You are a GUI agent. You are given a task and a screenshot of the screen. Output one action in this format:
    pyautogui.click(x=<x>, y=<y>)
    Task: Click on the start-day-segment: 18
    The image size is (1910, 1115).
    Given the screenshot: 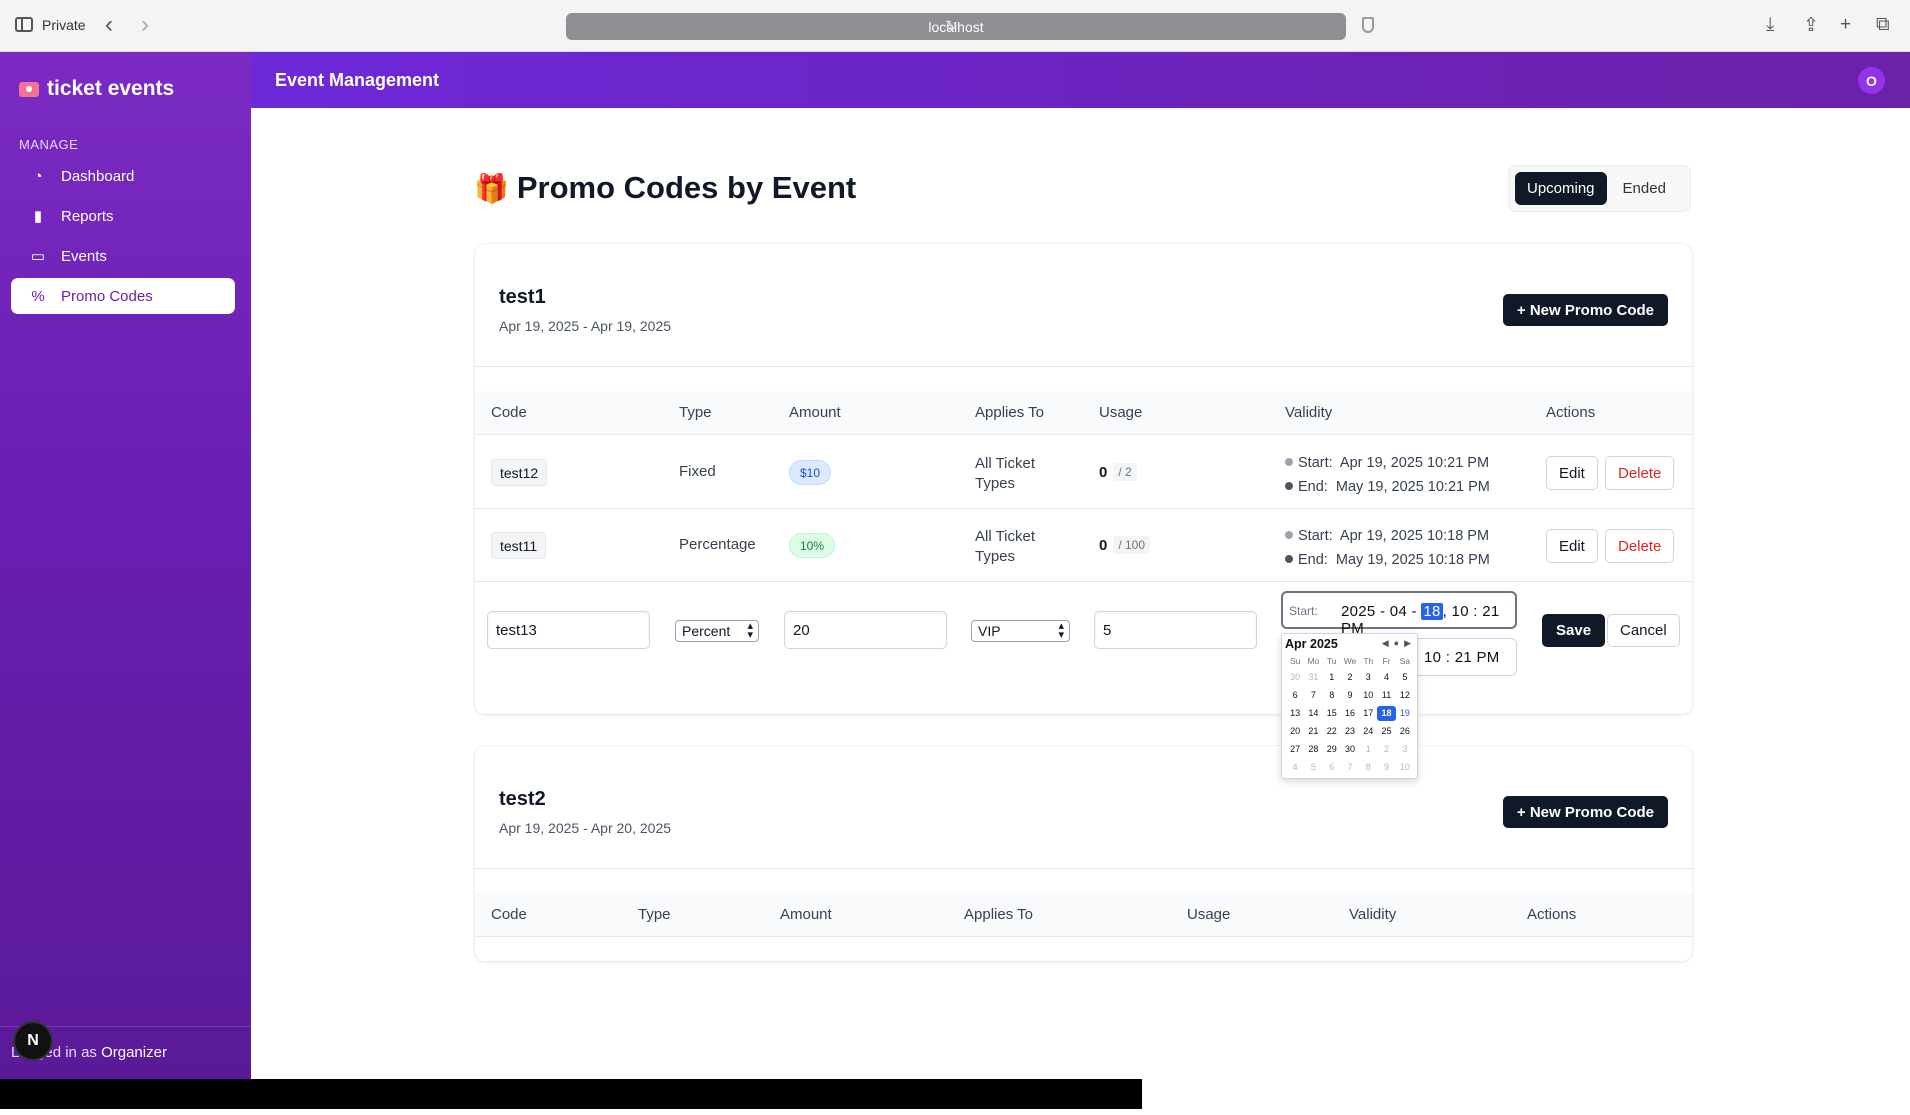 What is the action you would take?
    pyautogui.click(x=1432, y=611)
    